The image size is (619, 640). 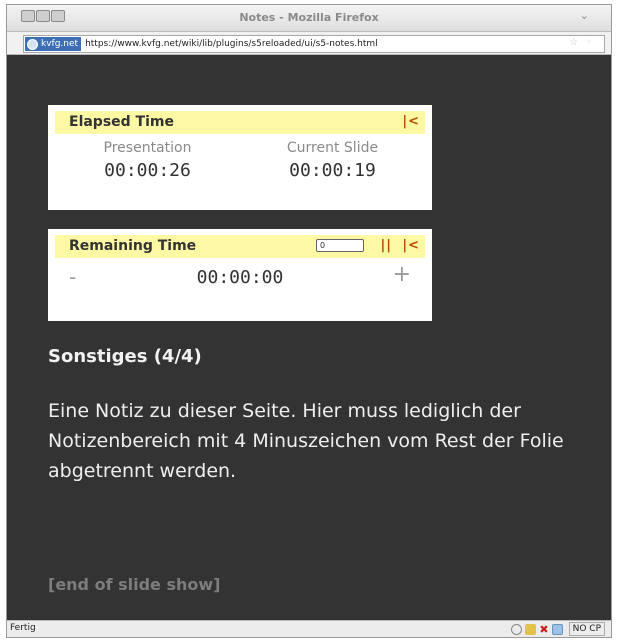 I want to click on remaining-time-heading: Remaining Time, so click(x=133, y=246).